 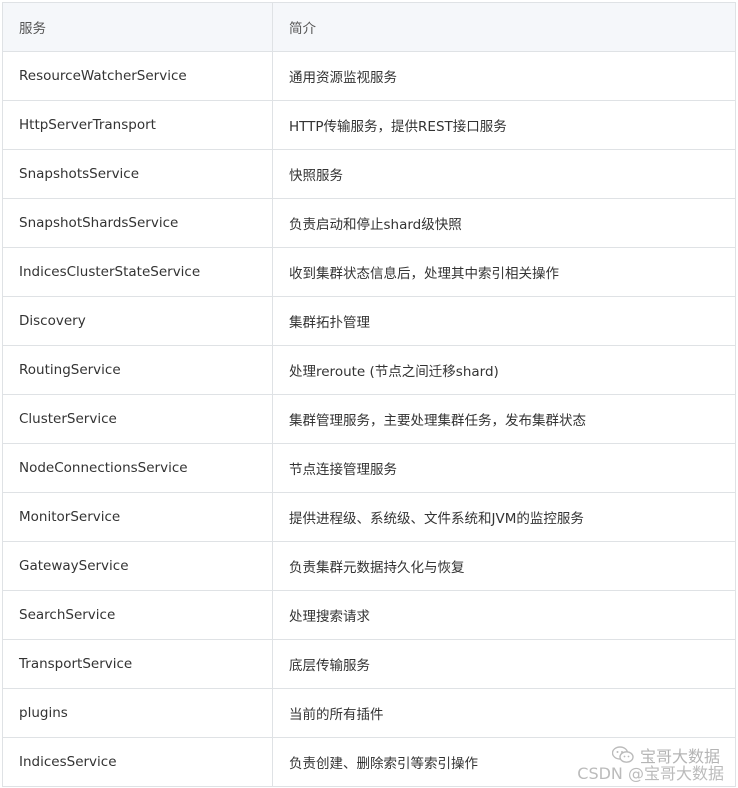 What do you see at coordinates (137, 713) in the screenshot?
I see `service-name: plugins` at bounding box center [137, 713].